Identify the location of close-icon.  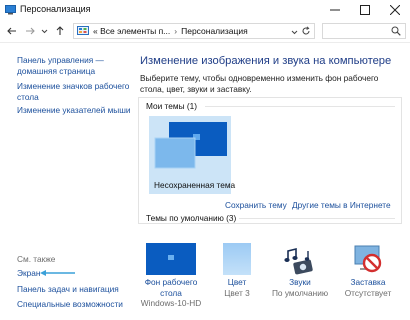
(395, 10).